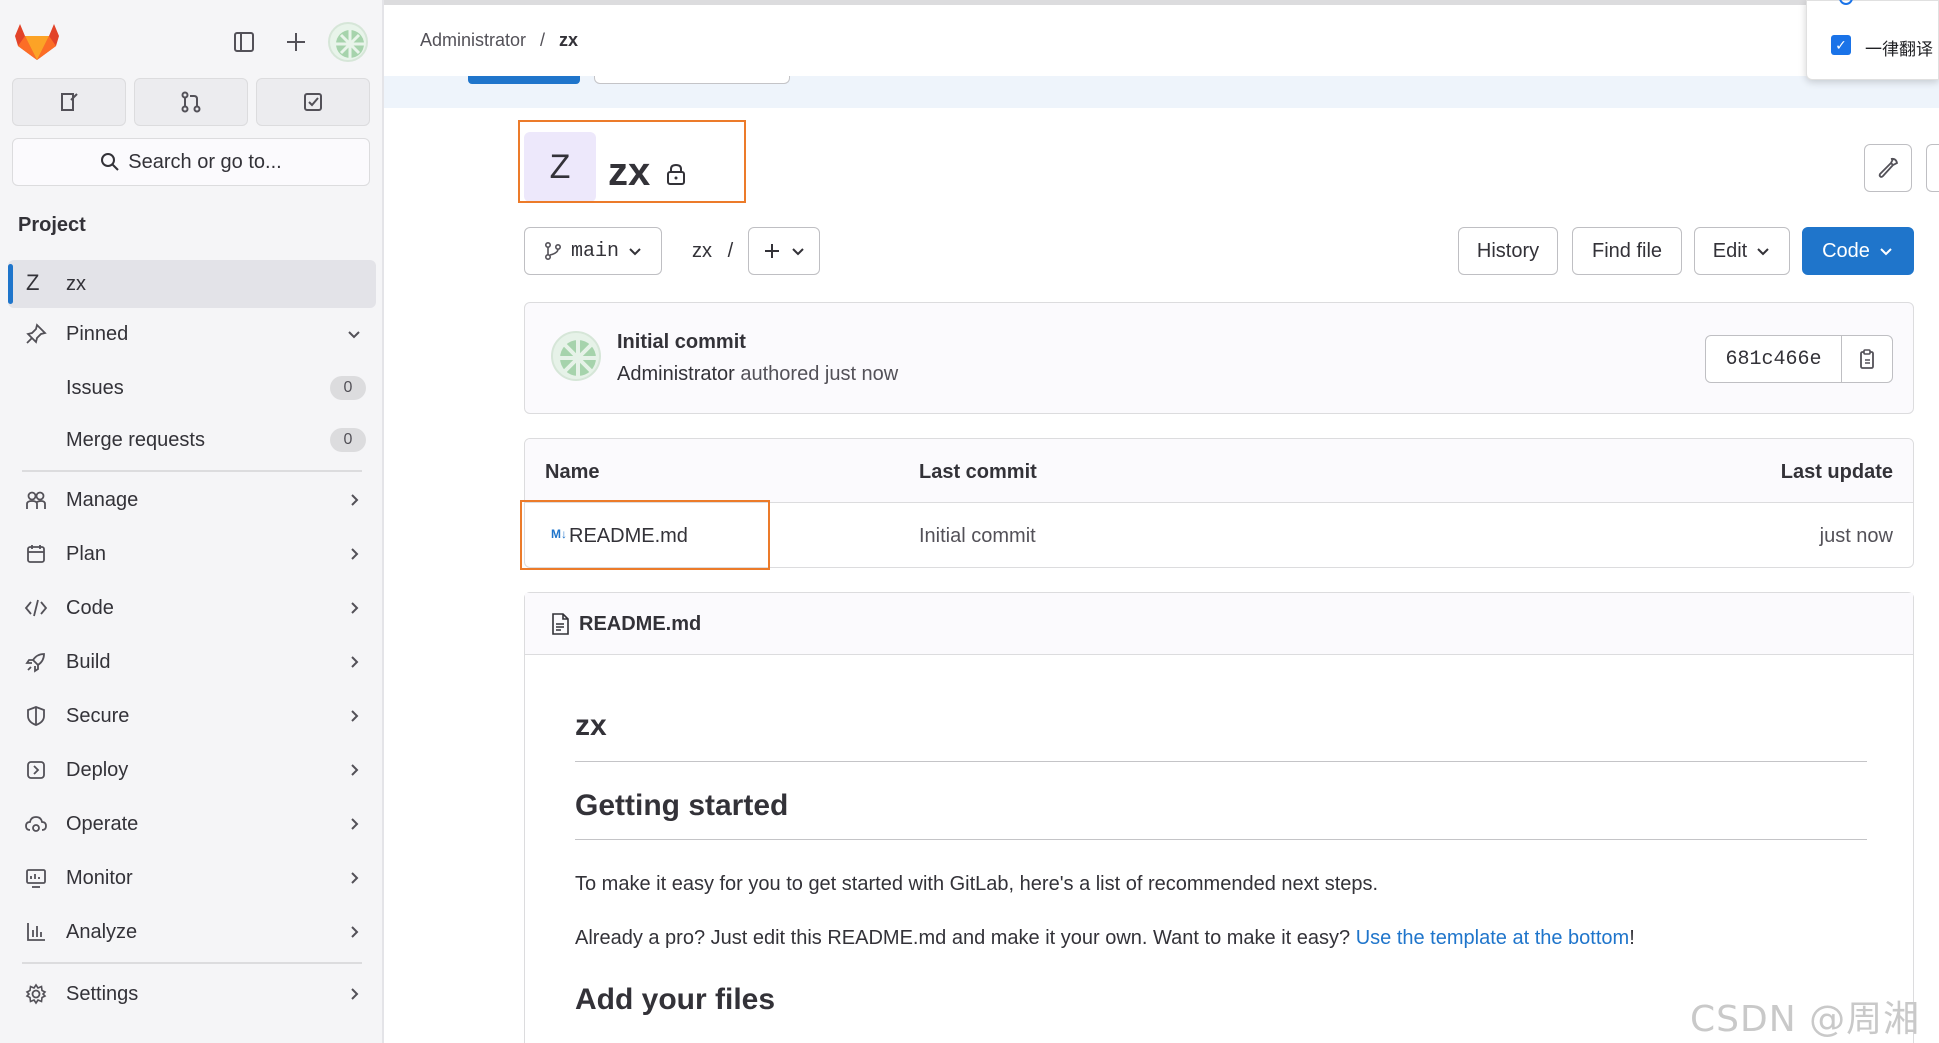  I want to click on sidebar-item-project: Z zx, so click(192, 284).